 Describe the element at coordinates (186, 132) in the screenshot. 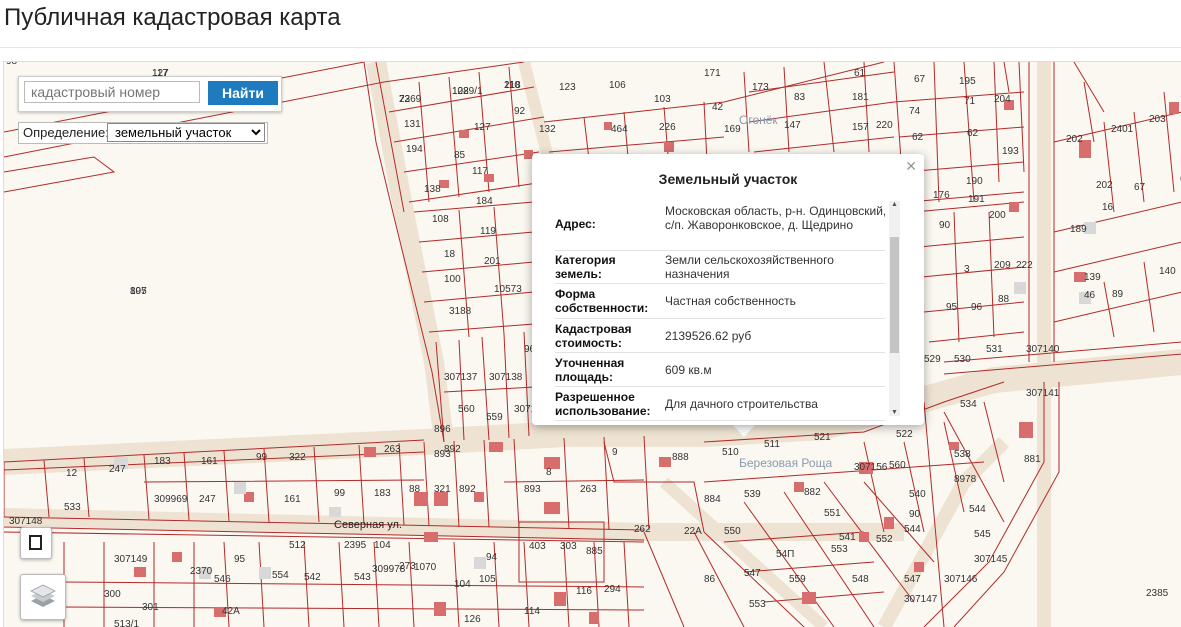

I see `definition-select: земельный участок` at that location.